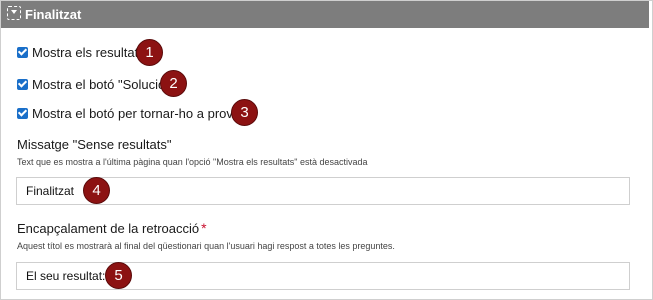  I want to click on collapse-icon, so click(14, 13).